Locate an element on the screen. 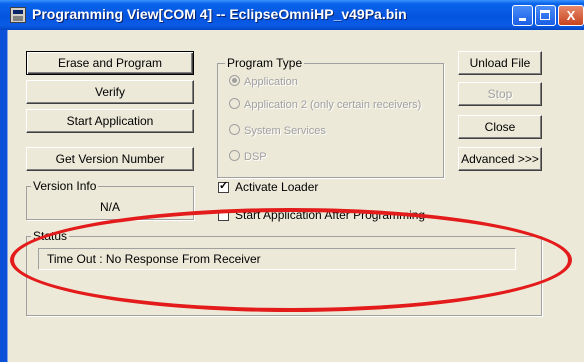  window-border-left is located at coordinates (3, 196).